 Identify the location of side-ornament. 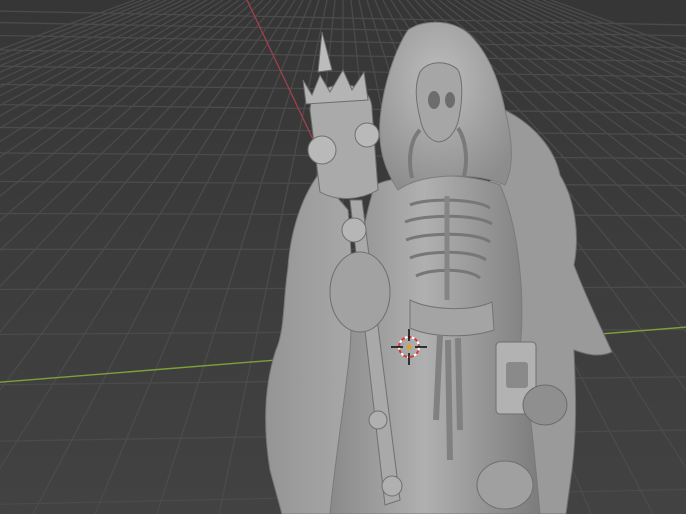
(545, 405).